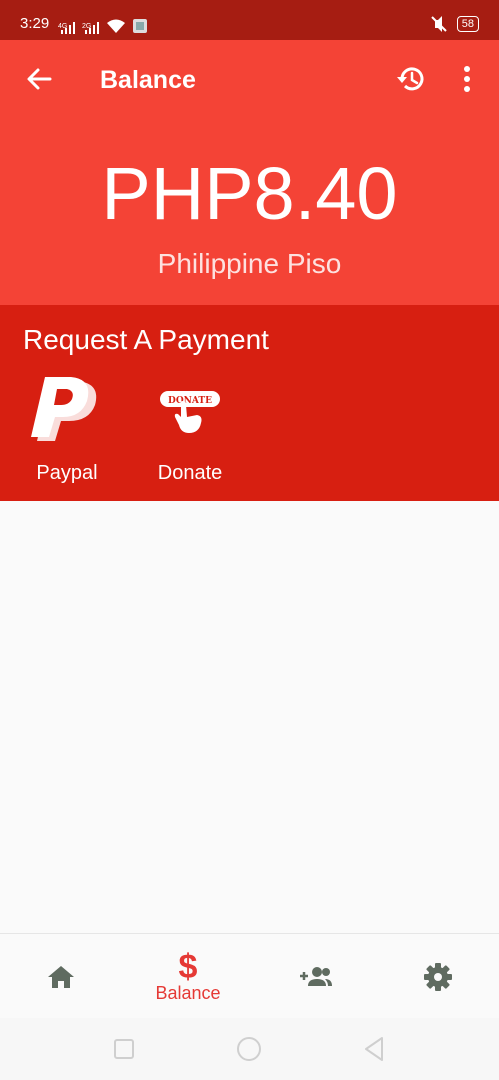 This screenshot has width=499, height=1080. What do you see at coordinates (116, 26) in the screenshot?
I see `wifi-icon` at bounding box center [116, 26].